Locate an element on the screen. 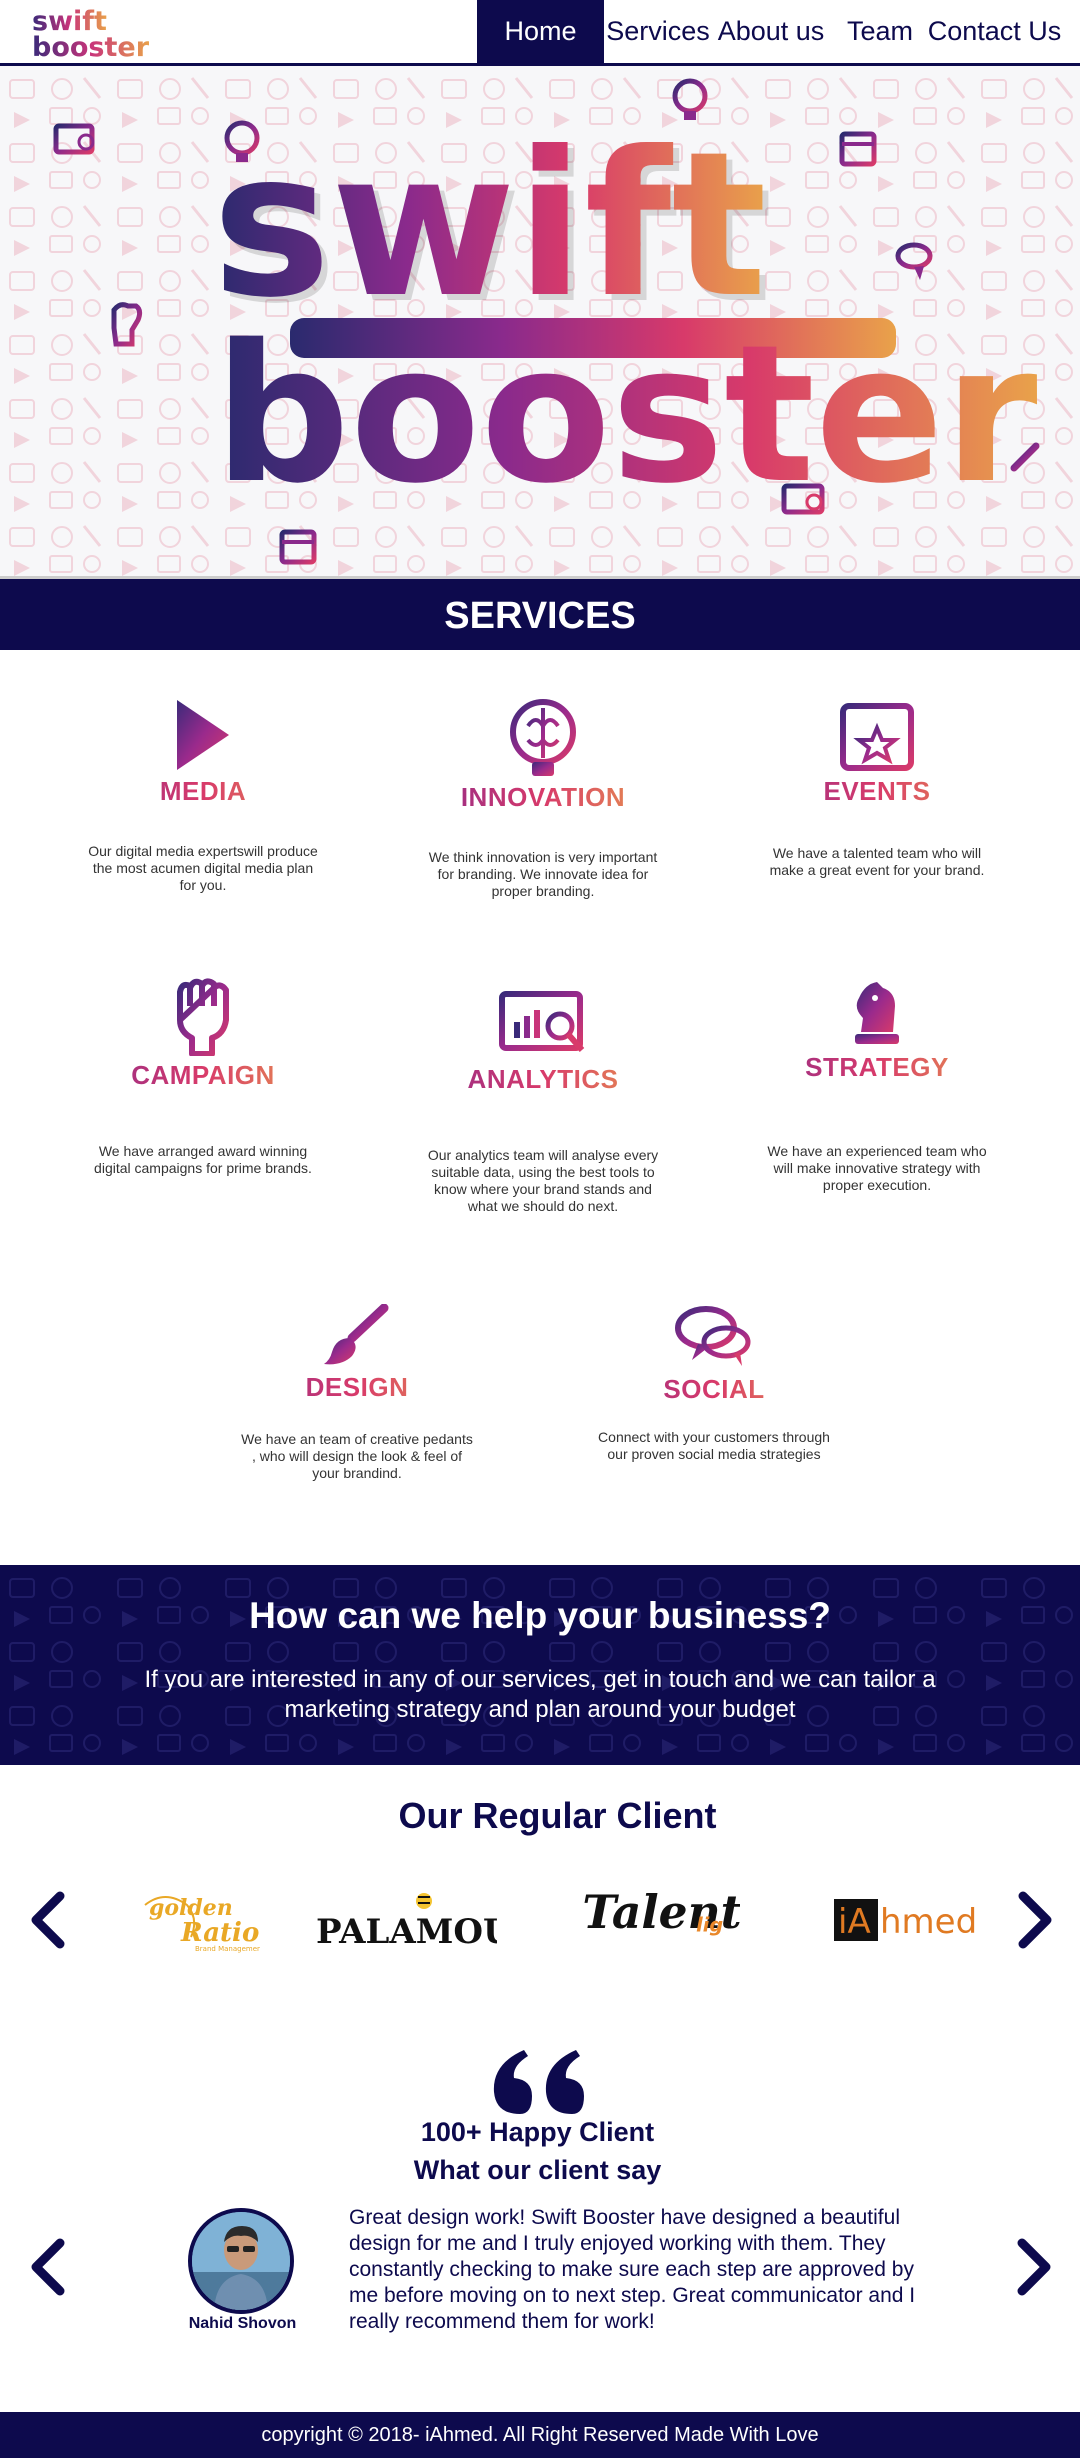 The width and height of the screenshot is (1080, 2458). nav-services: Services is located at coordinates (658, 33).